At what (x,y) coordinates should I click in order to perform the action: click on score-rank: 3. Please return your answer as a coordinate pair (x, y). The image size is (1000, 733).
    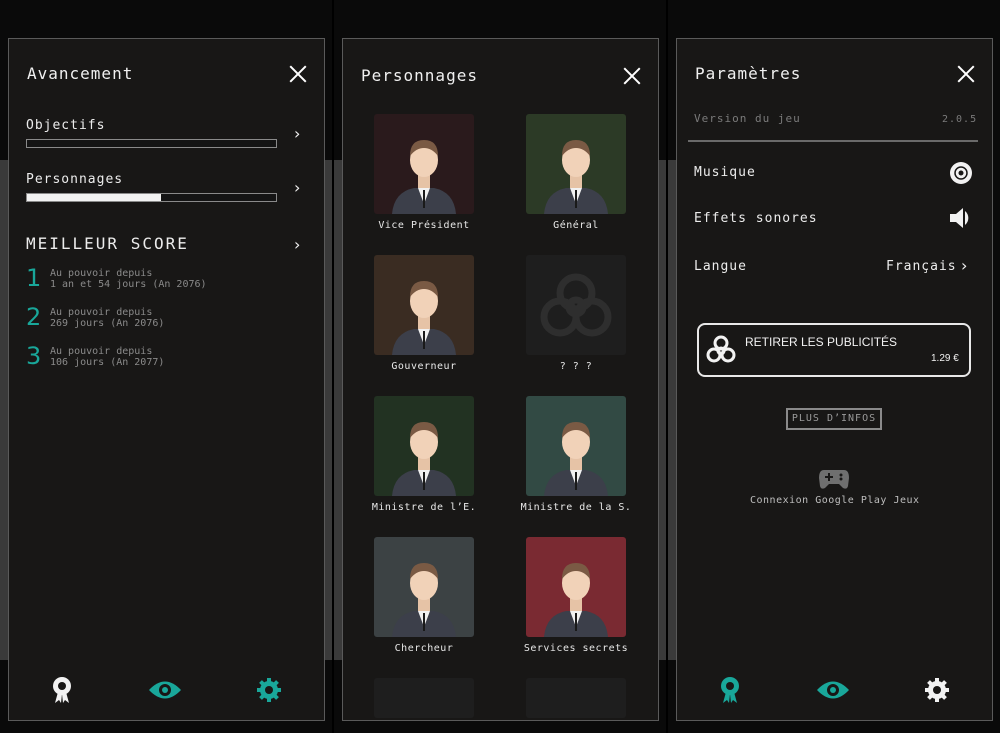
    Looking at the image, I should click on (34, 356).